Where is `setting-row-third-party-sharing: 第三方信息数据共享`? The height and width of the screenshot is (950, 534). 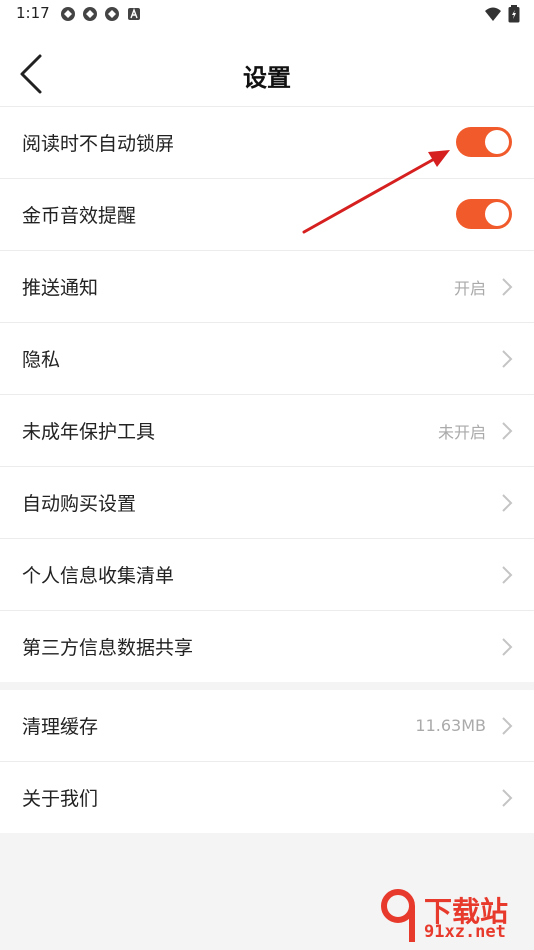
setting-row-third-party-sharing: 第三方信息数据共享 is located at coordinates (267, 646).